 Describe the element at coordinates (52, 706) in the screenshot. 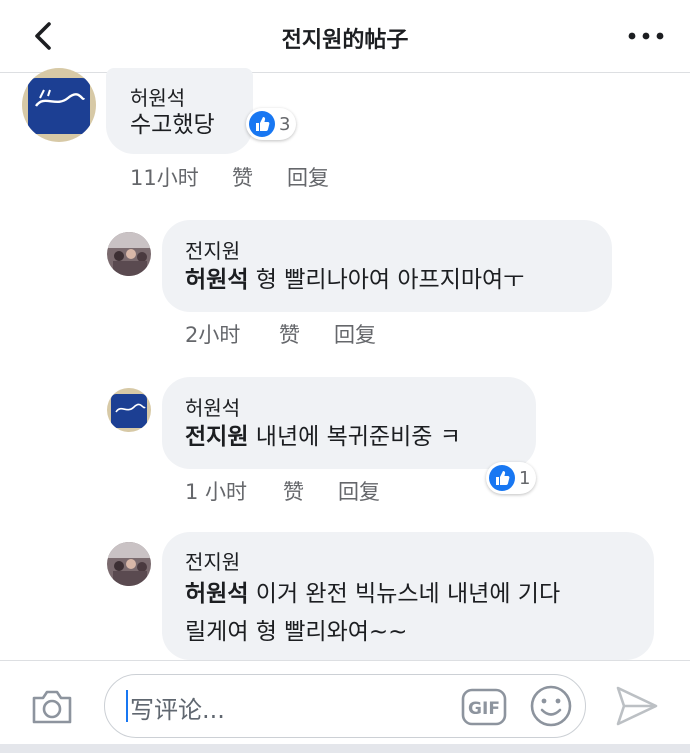

I see `camera-icon` at that location.